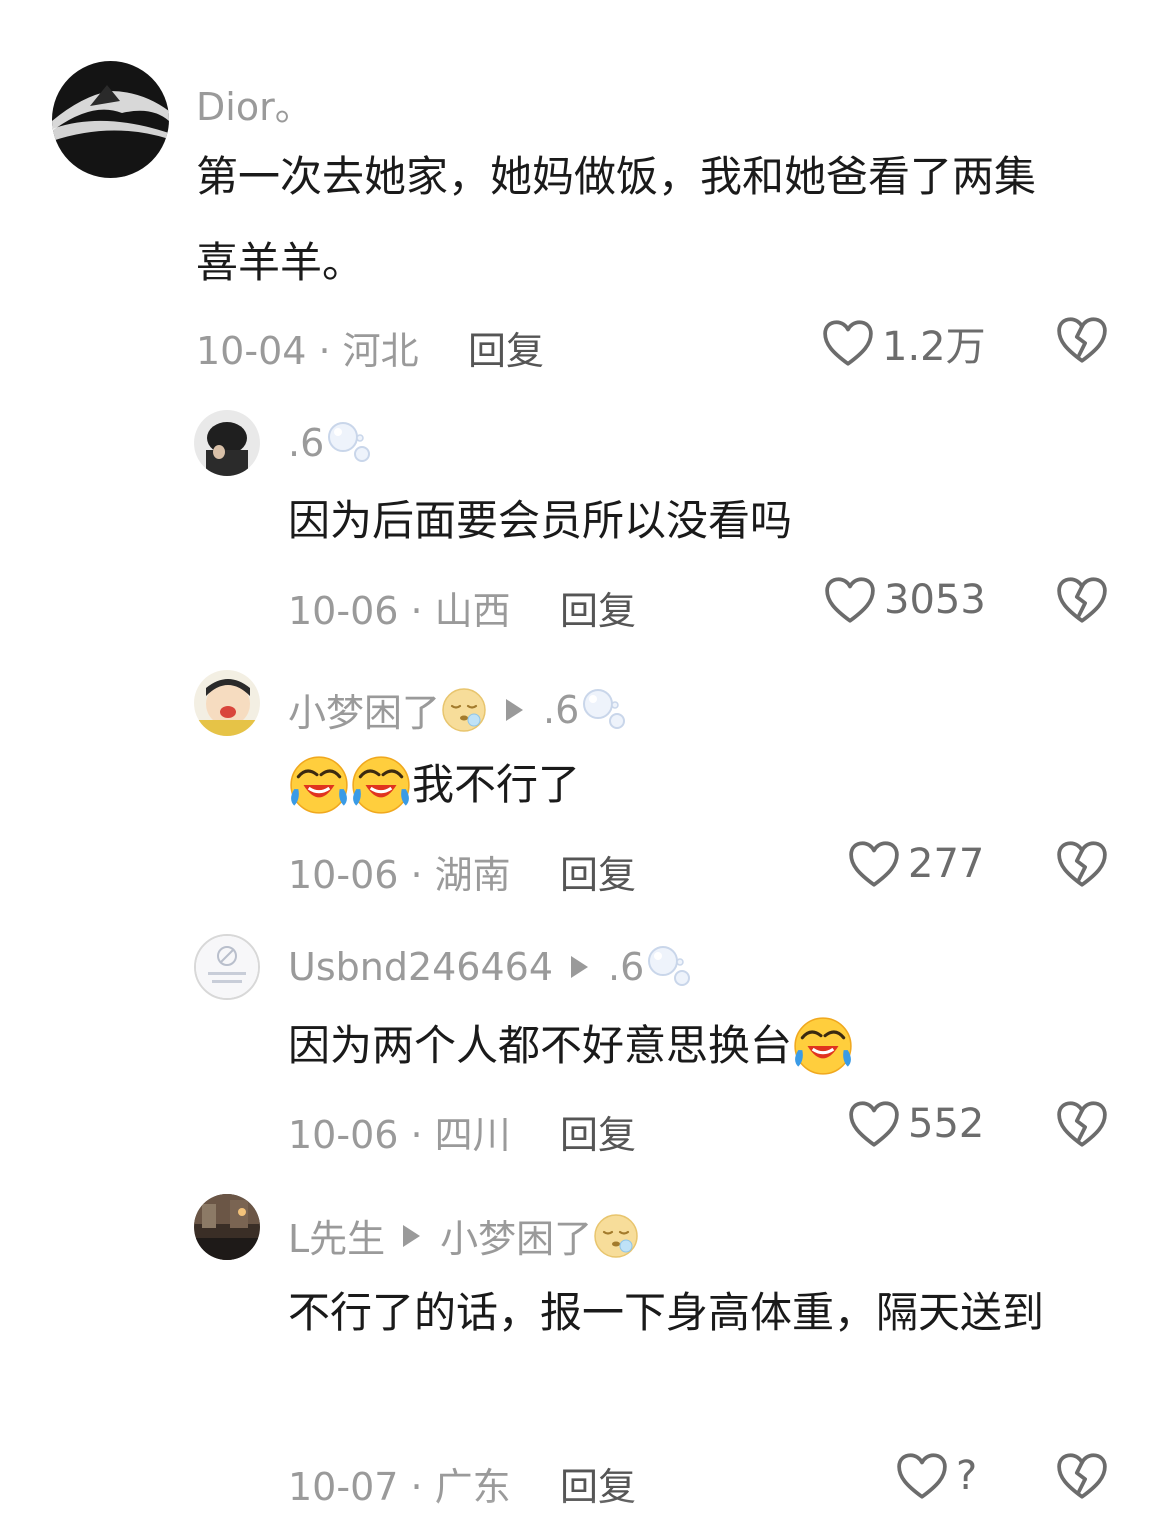  Describe the element at coordinates (496, 784) in the screenshot. I see `comment-text: 我不行了` at that location.